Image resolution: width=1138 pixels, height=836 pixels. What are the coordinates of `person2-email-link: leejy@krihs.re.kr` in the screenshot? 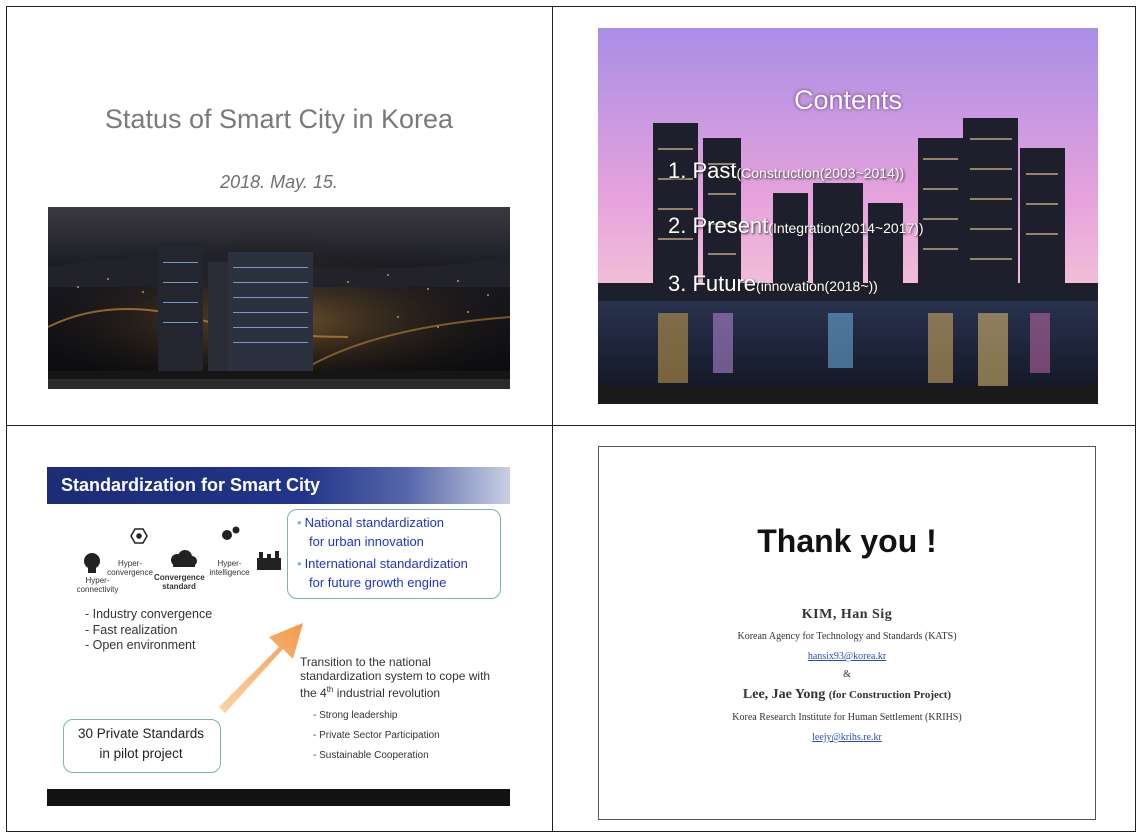 It's located at (847, 737).